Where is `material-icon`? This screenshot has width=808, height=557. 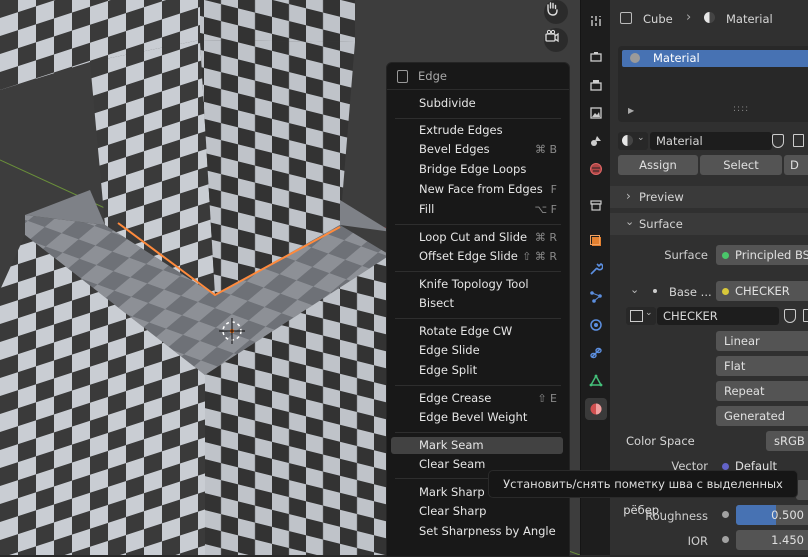
material-icon is located at coordinates (596, 409).